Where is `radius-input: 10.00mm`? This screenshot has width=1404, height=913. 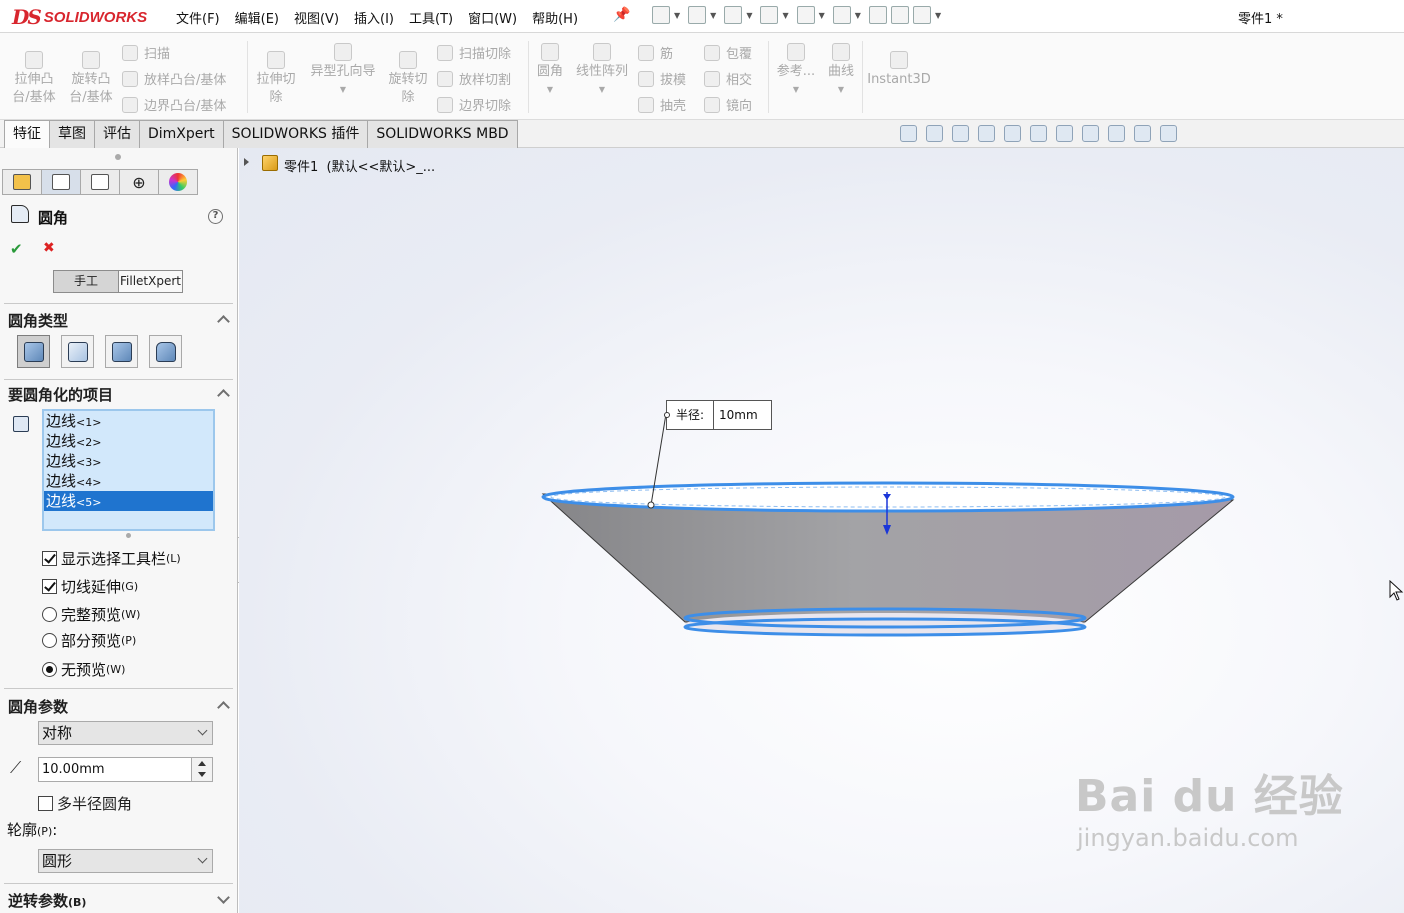
radius-input: 10.00mm is located at coordinates (115, 769).